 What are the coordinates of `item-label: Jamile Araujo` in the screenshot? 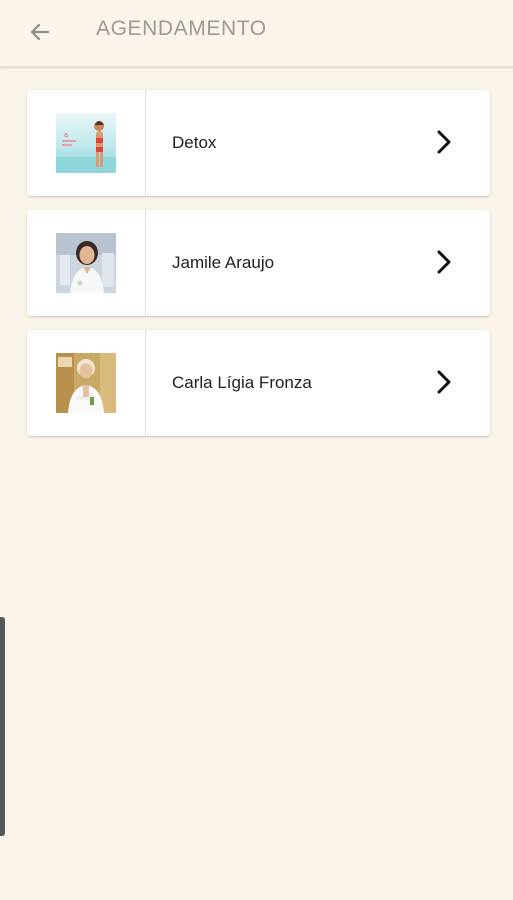 It's located at (223, 262).